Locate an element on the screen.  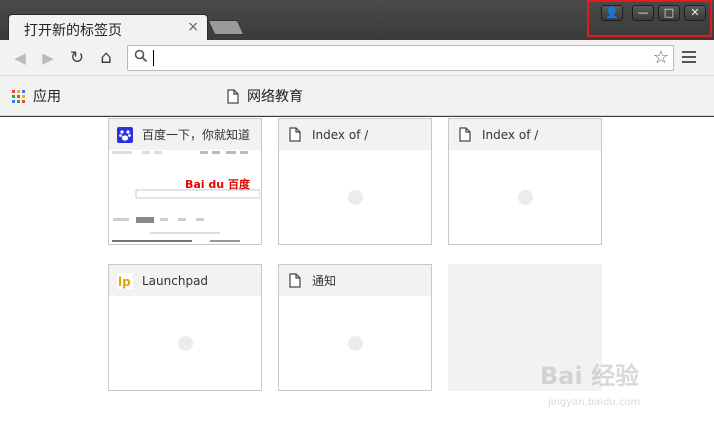
tile-title: 通知 is located at coordinates (324, 281).